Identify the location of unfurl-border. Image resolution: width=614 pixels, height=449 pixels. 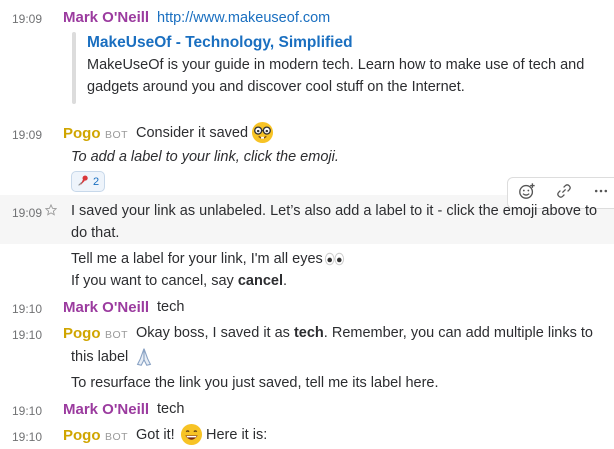
(74, 68).